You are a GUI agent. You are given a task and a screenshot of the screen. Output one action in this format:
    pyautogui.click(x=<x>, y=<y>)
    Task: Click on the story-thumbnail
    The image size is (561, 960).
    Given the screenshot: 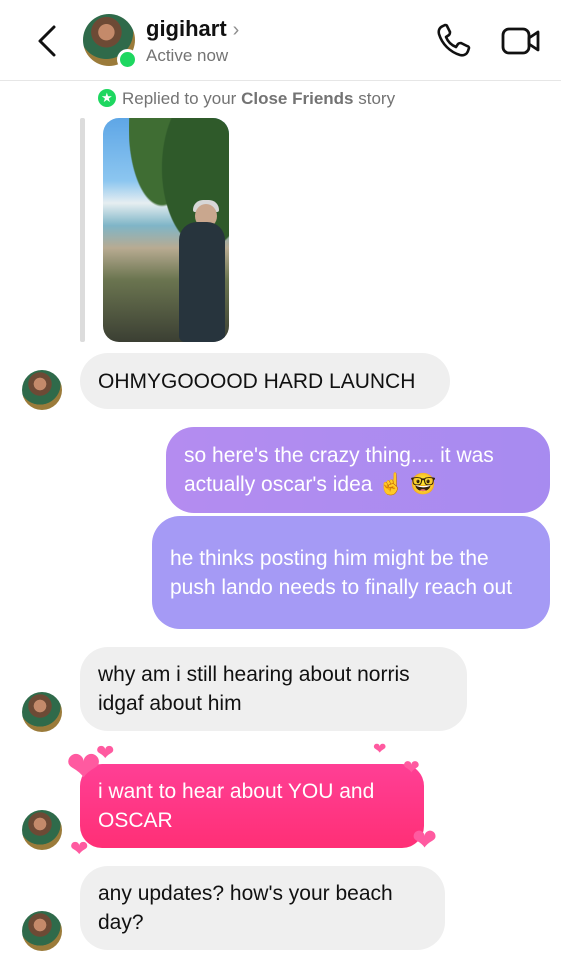 What is the action you would take?
    pyautogui.click(x=166, y=230)
    